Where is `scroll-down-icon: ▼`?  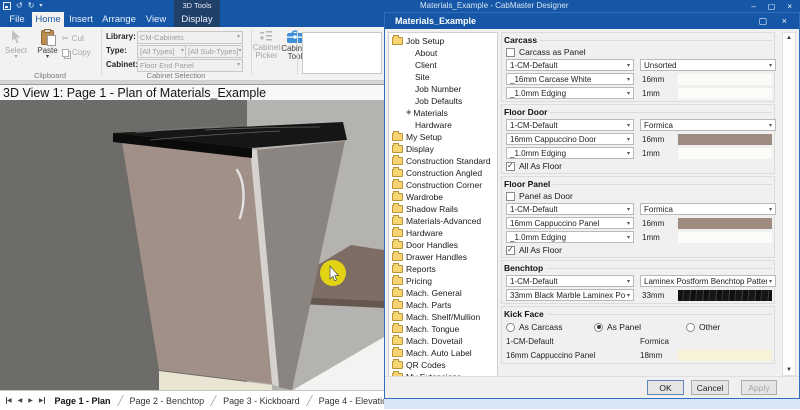 scroll-down-icon: ▼ is located at coordinates (789, 370).